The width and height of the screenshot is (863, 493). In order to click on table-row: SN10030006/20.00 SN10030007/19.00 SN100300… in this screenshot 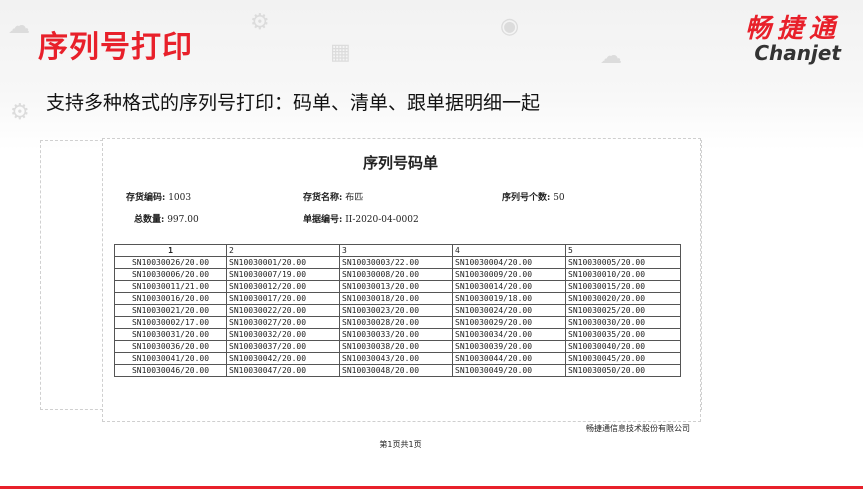, I will do `click(397, 274)`.